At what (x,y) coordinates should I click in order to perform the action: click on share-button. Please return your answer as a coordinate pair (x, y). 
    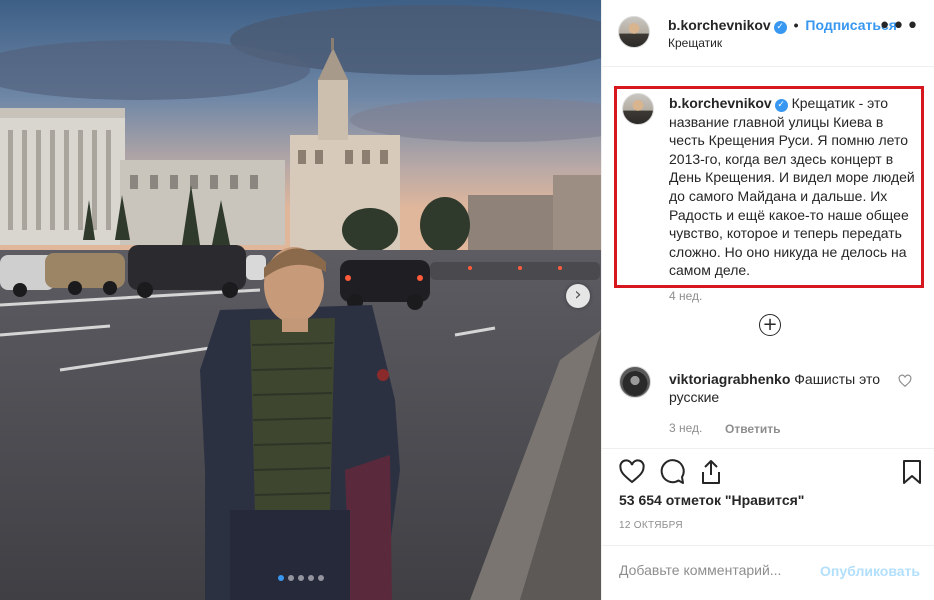
    Looking at the image, I should click on (711, 472).